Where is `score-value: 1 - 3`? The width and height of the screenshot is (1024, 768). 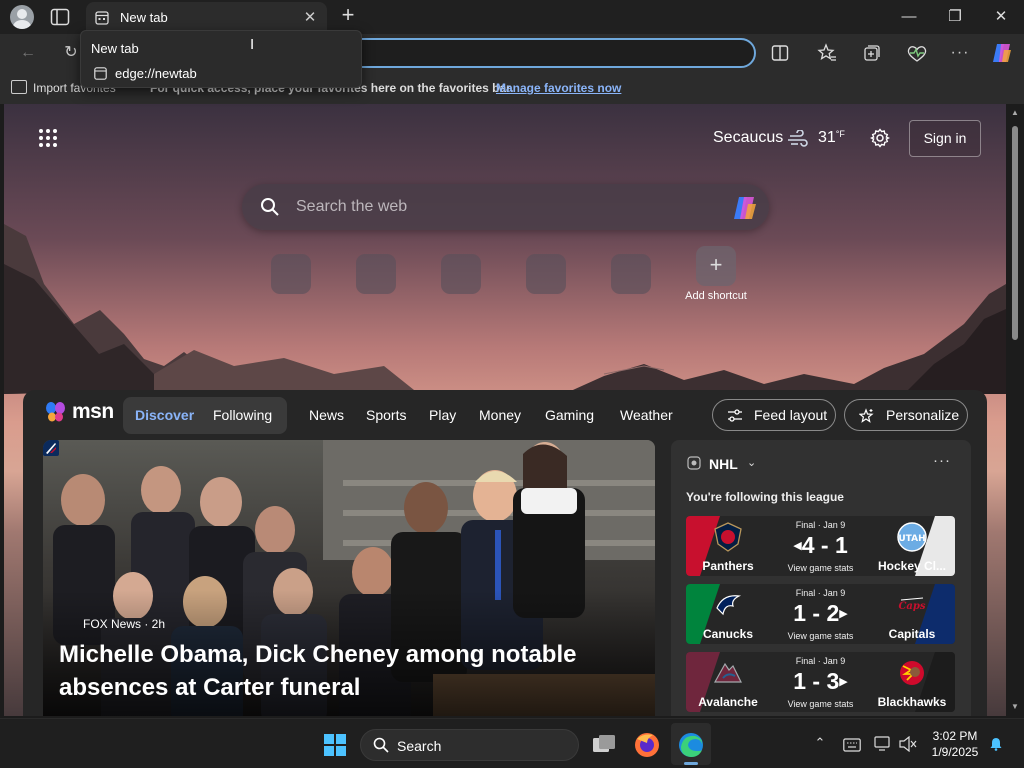 score-value: 1 - 3 is located at coordinates (816, 681).